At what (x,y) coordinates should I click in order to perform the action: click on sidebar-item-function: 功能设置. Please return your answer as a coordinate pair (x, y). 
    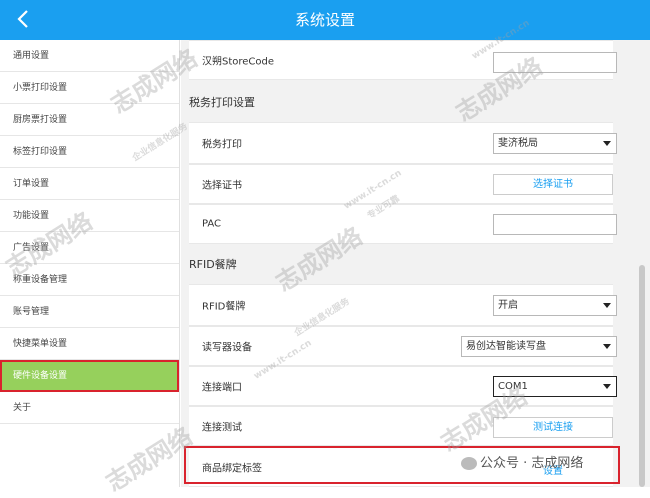
    Looking at the image, I should click on (89, 216).